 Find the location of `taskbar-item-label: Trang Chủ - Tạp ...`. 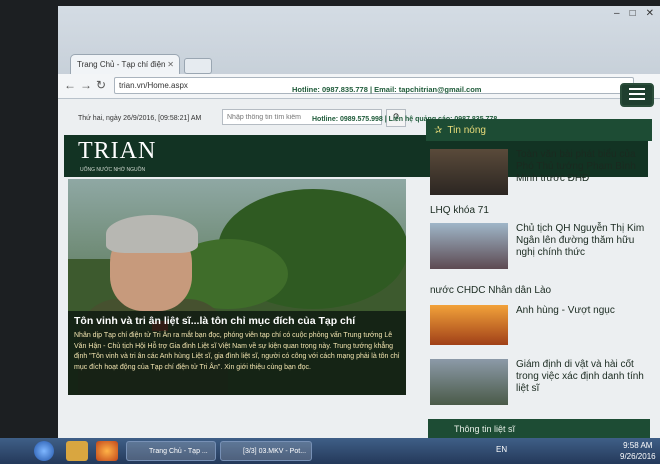

taskbar-item-label: Trang Chủ - Tạp ... is located at coordinates (178, 451).